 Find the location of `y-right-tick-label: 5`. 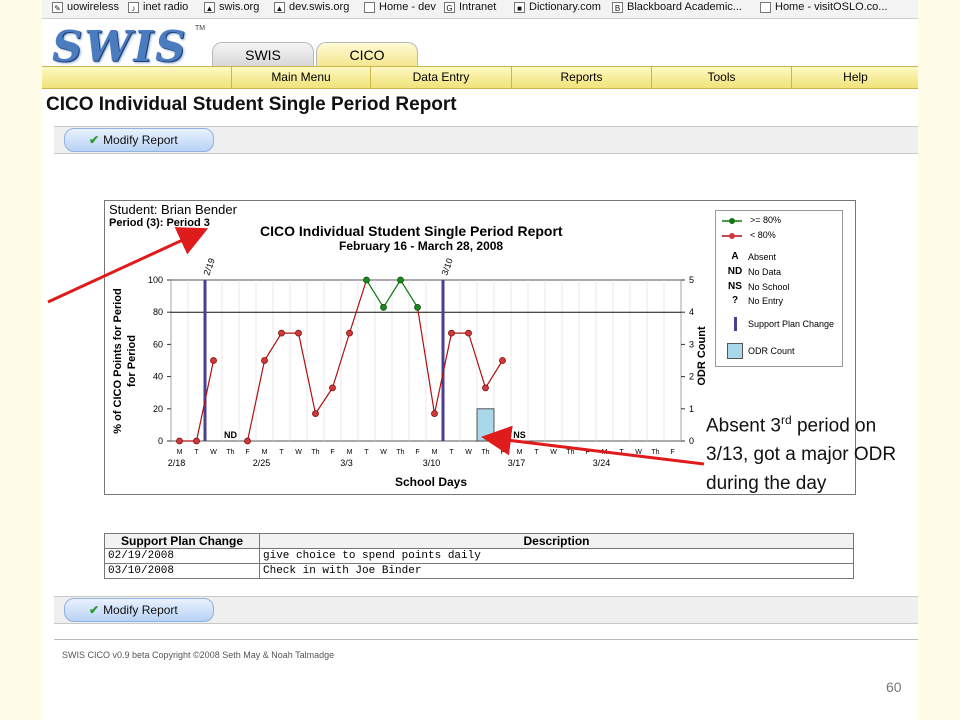

y-right-tick-label: 5 is located at coordinates (691, 280).